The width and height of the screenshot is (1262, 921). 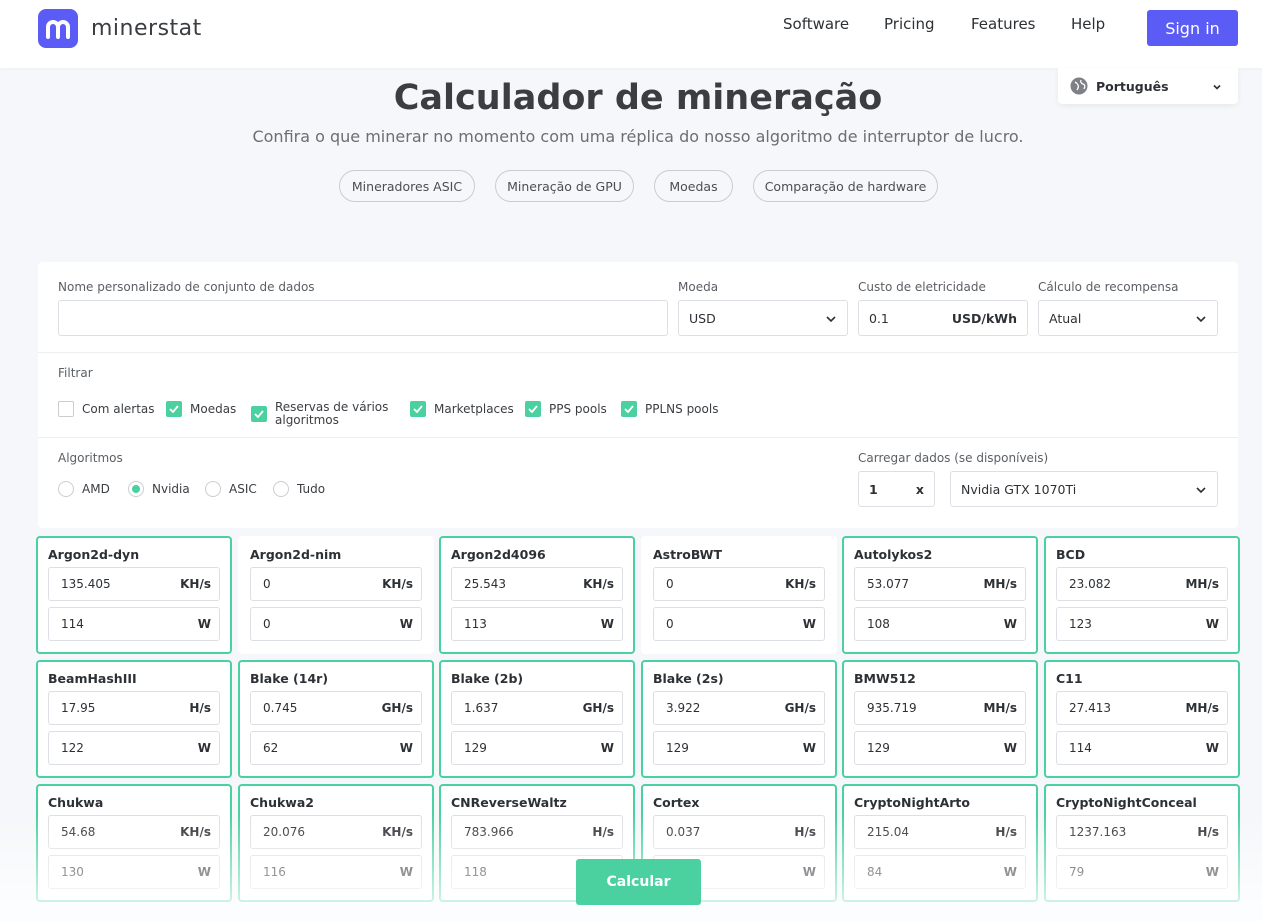 I want to click on algorithm-card: C11 27.413 MH/s 114 W, so click(x=1142, y=719).